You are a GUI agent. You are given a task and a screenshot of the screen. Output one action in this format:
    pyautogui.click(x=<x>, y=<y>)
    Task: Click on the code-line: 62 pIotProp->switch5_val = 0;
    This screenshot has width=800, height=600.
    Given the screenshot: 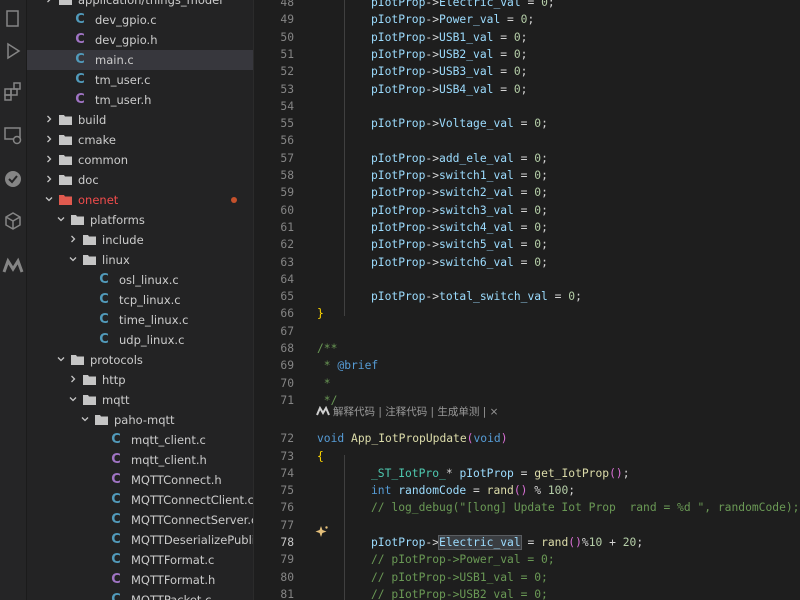 What is the action you would take?
    pyautogui.click(x=527, y=244)
    